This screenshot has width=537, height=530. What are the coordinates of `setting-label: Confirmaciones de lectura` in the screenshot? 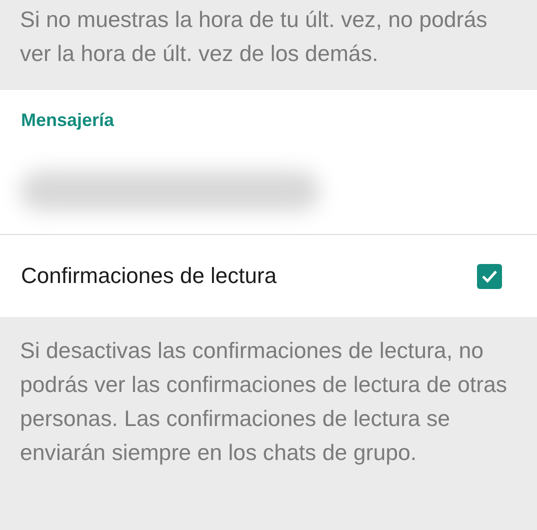 It's located at (149, 276).